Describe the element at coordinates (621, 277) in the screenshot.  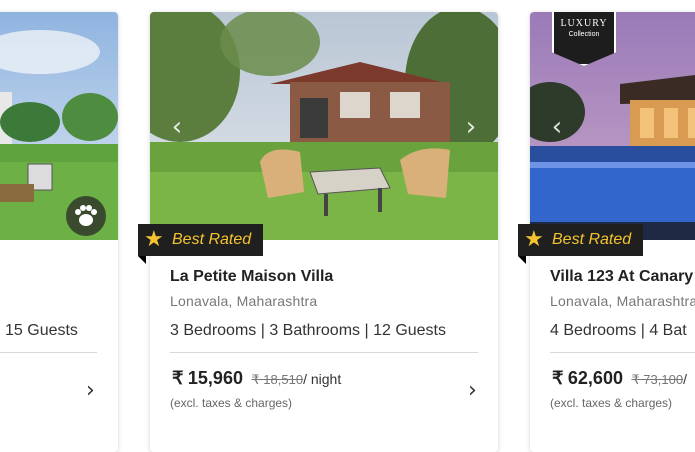
I see `property-title: Villa 123 At Canary` at that location.